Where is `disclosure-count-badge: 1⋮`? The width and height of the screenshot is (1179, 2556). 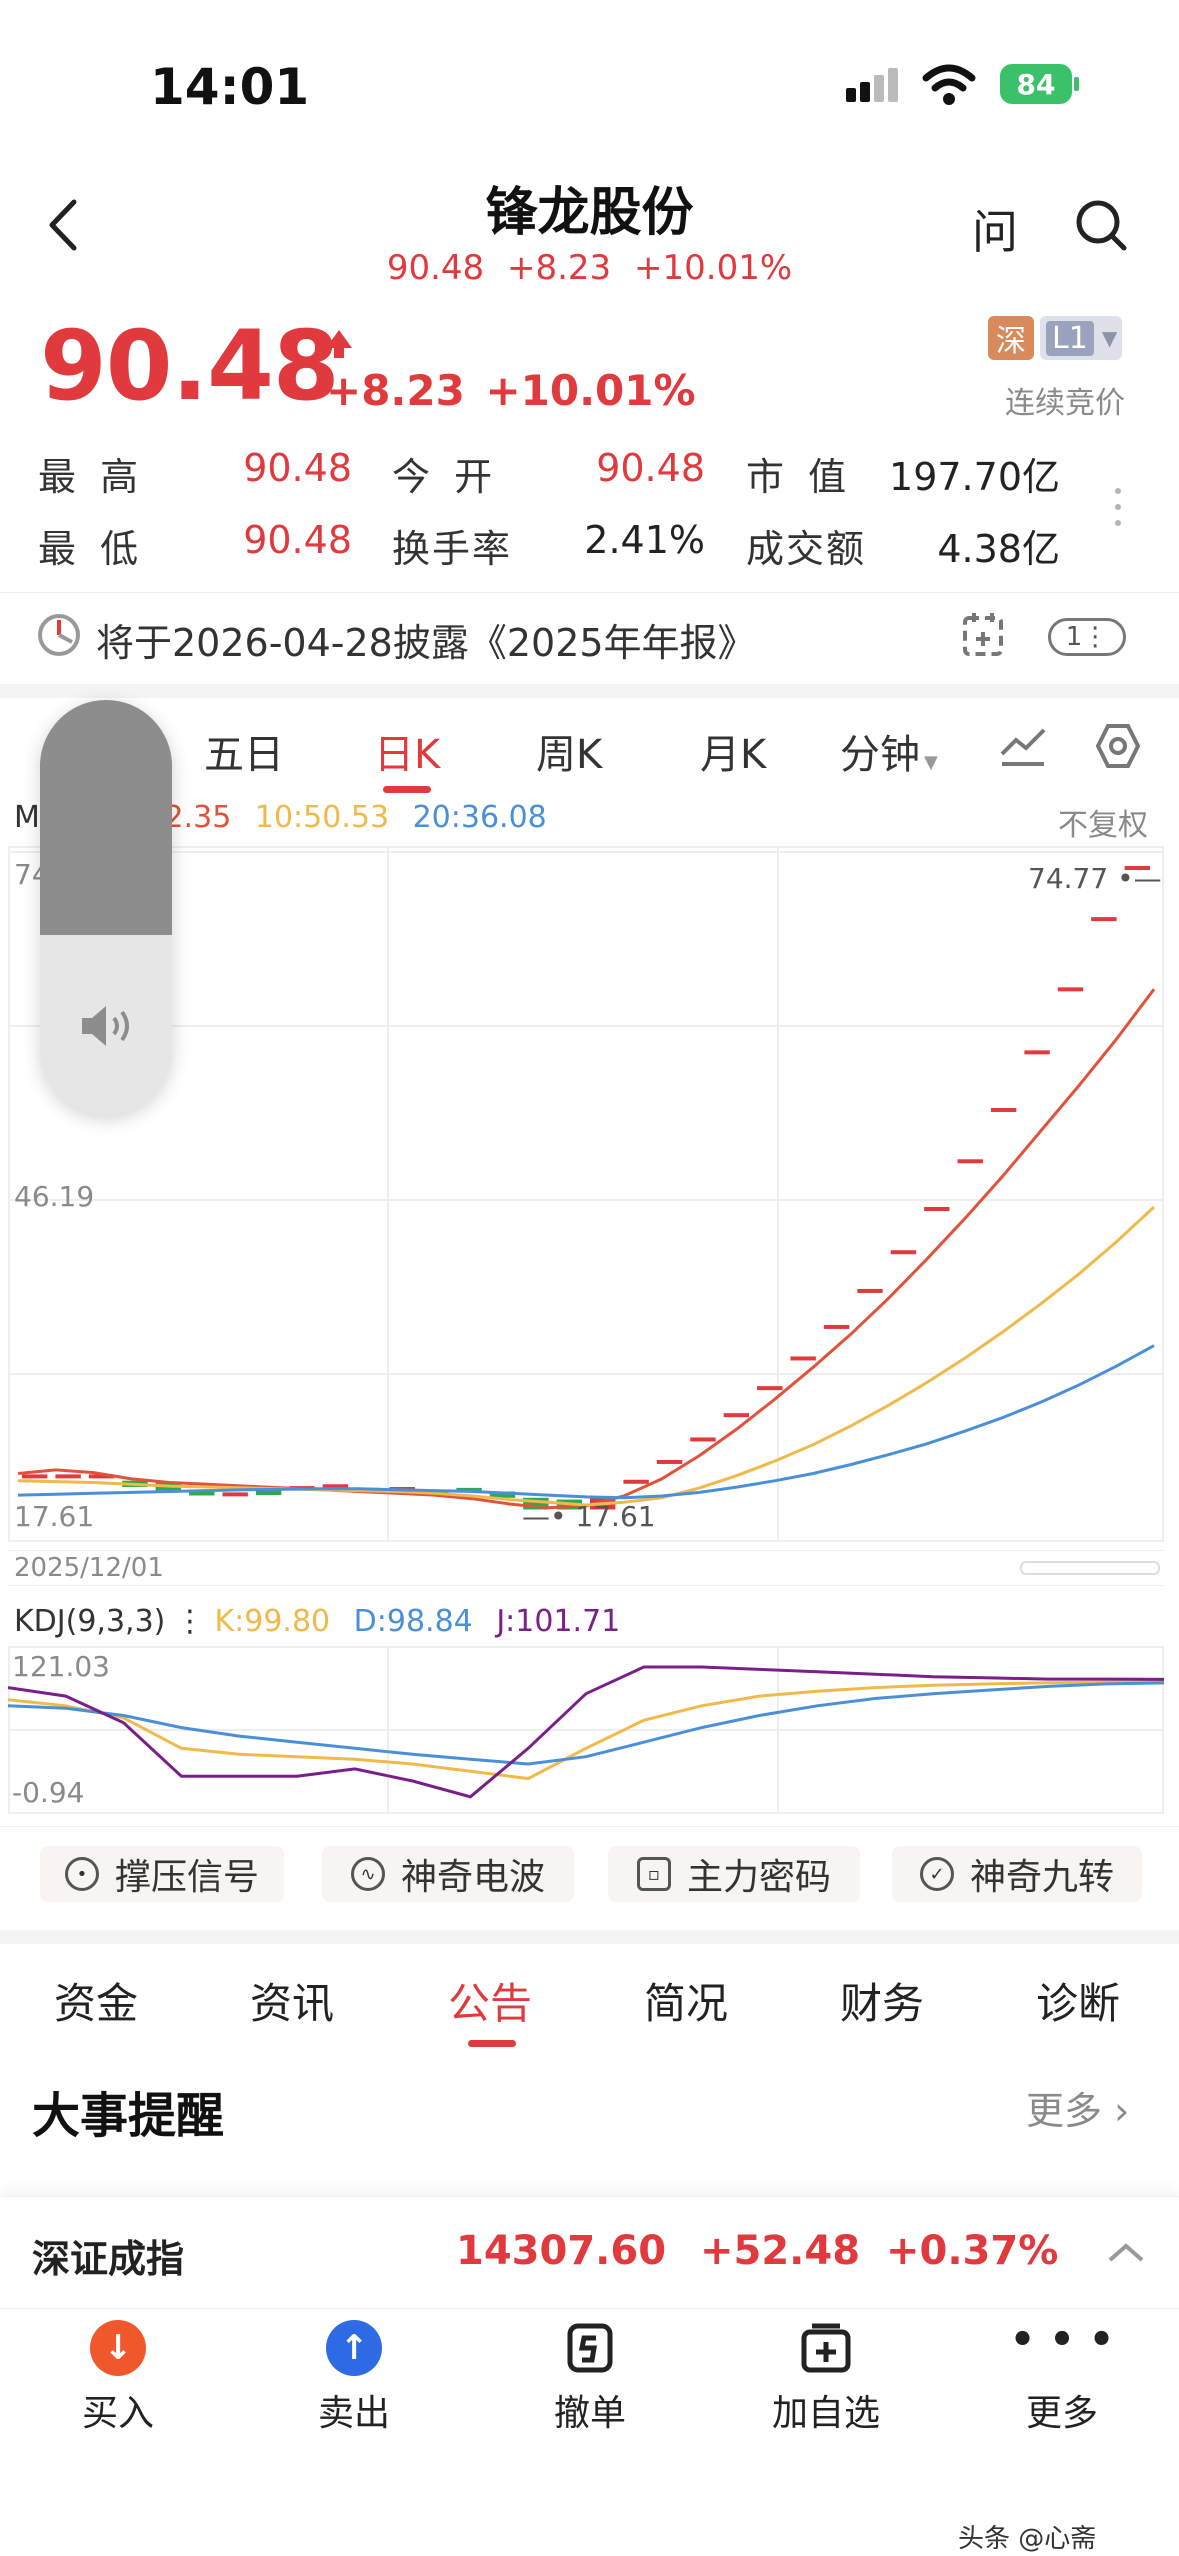 disclosure-count-badge: 1⋮ is located at coordinates (1087, 637).